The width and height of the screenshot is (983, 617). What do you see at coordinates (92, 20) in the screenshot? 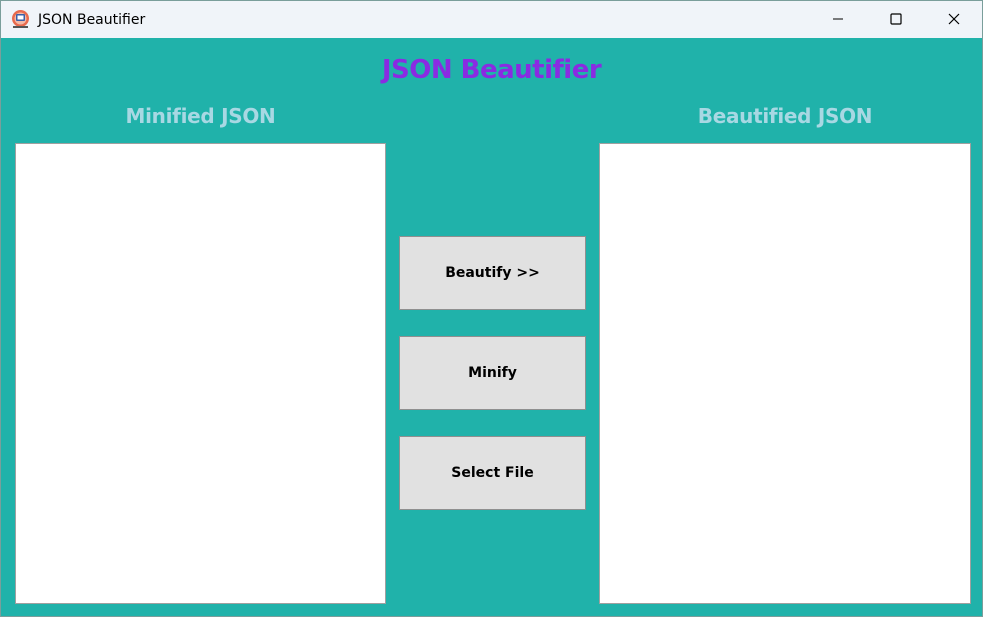
I see `window-title: JSON Beautifier` at bounding box center [92, 20].